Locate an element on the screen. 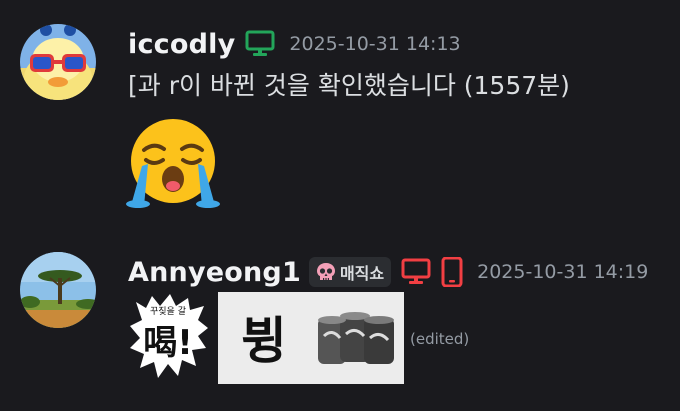  role-tag-label: 매직쇼 is located at coordinates (362, 273).